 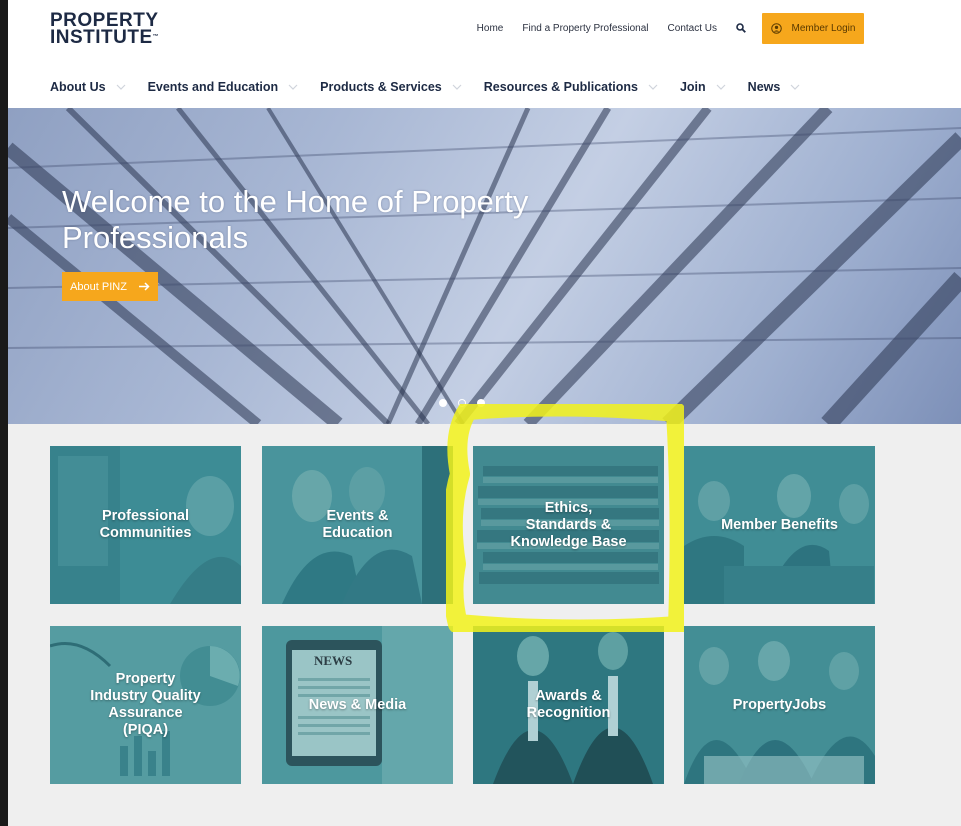 I want to click on user-circle-icon, so click(x=776, y=28).